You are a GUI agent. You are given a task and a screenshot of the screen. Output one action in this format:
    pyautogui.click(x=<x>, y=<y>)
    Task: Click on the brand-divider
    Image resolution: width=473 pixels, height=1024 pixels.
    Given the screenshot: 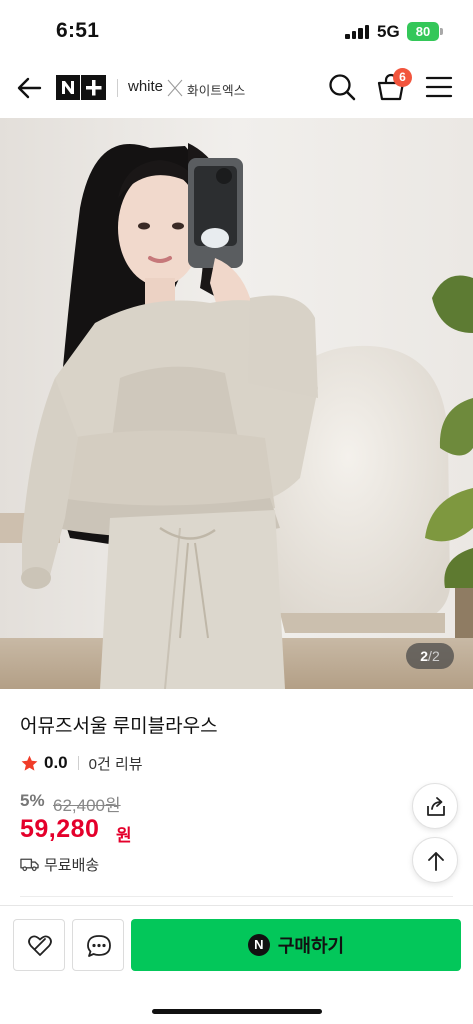 What is the action you would take?
    pyautogui.click(x=117, y=88)
    